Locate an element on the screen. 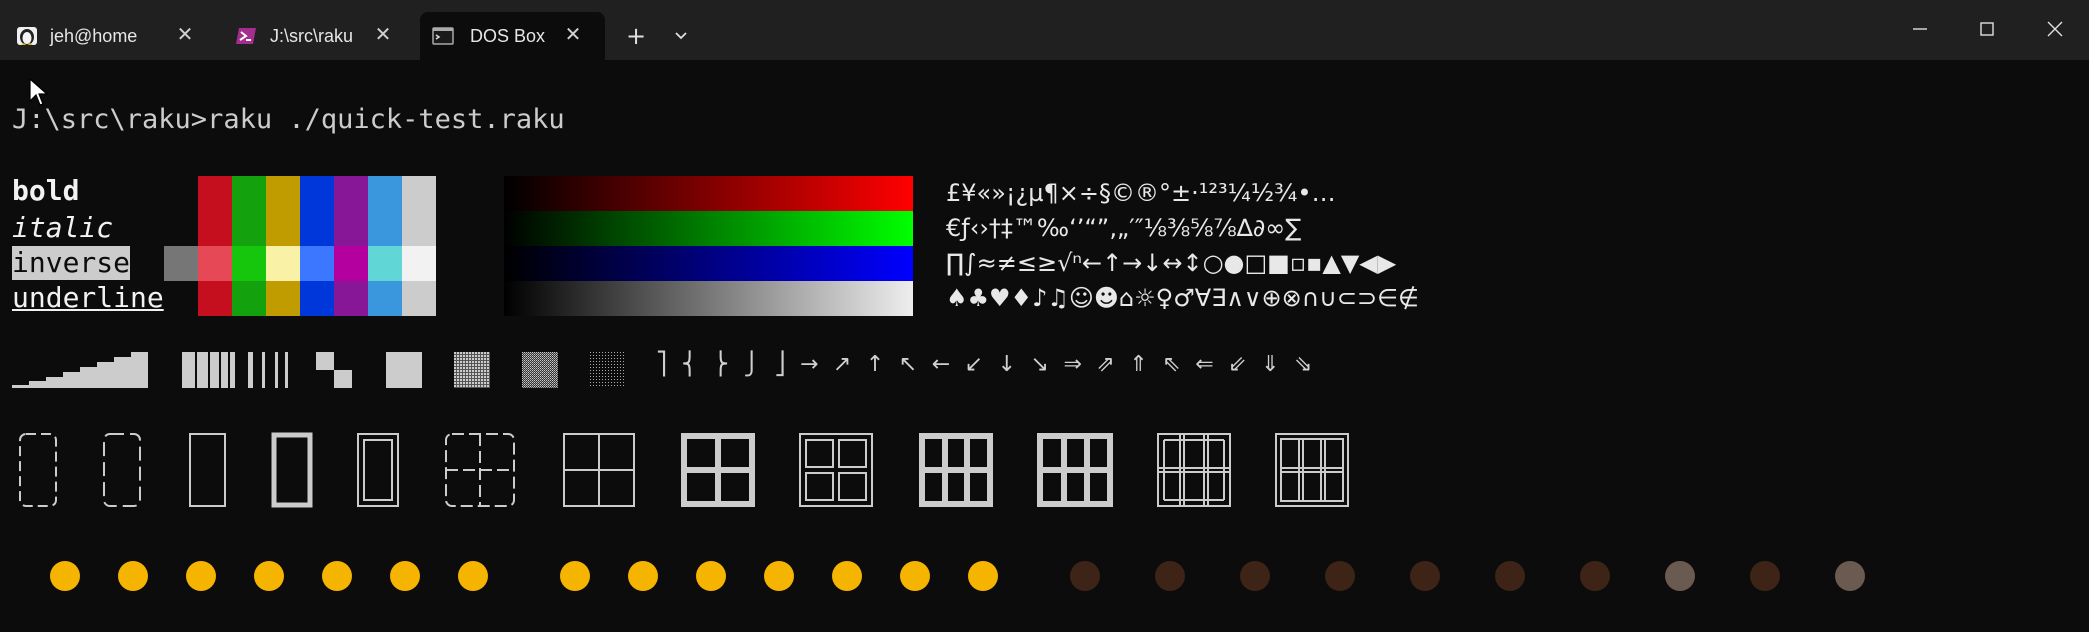  quadrant-blocks-sample is located at coordinates (334, 370).